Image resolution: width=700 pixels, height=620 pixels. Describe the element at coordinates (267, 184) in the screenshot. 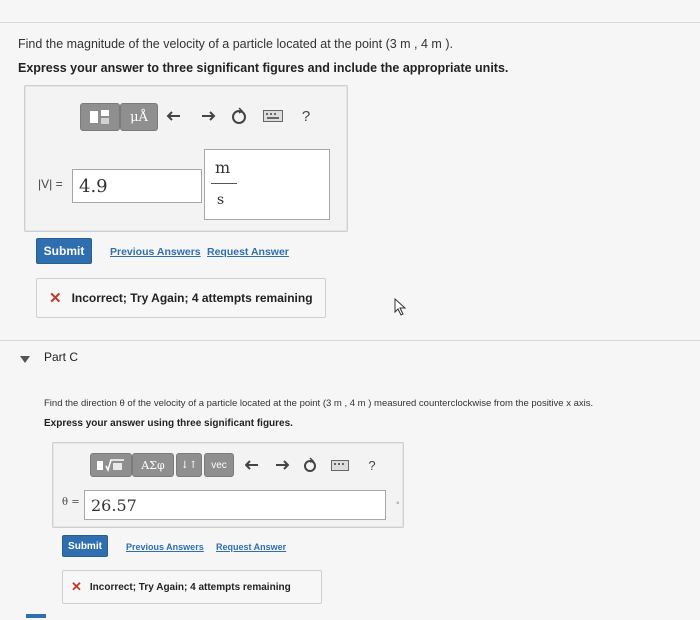

I see `partB-unit-input: m s` at that location.